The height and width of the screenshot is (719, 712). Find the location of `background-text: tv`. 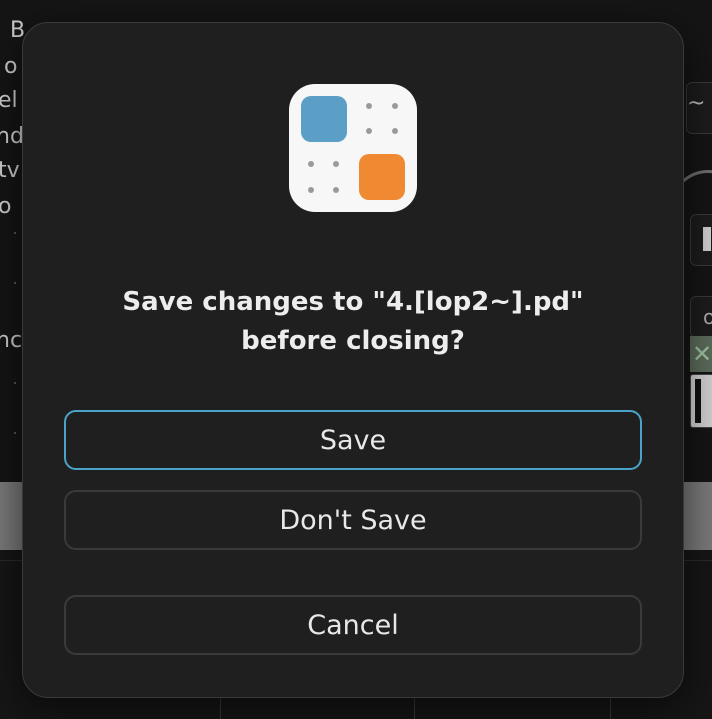

background-text: tv is located at coordinates (10, 170).